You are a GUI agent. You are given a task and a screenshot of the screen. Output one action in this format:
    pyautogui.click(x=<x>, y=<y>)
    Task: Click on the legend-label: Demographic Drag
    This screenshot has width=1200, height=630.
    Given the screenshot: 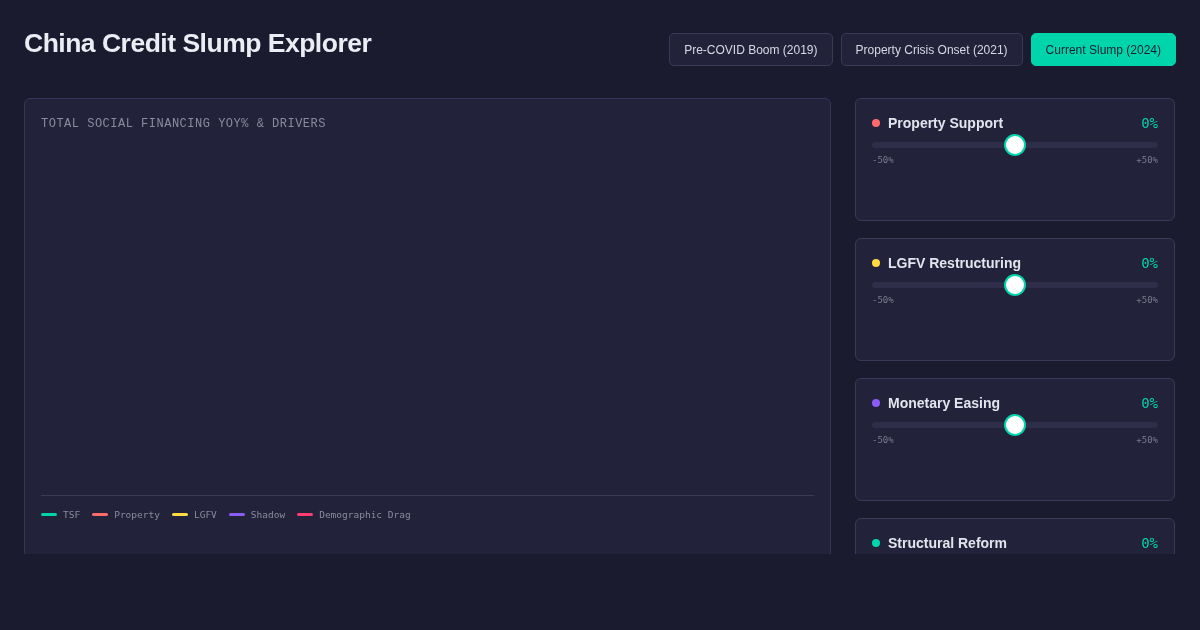 What is the action you would take?
    pyautogui.click(x=365, y=514)
    